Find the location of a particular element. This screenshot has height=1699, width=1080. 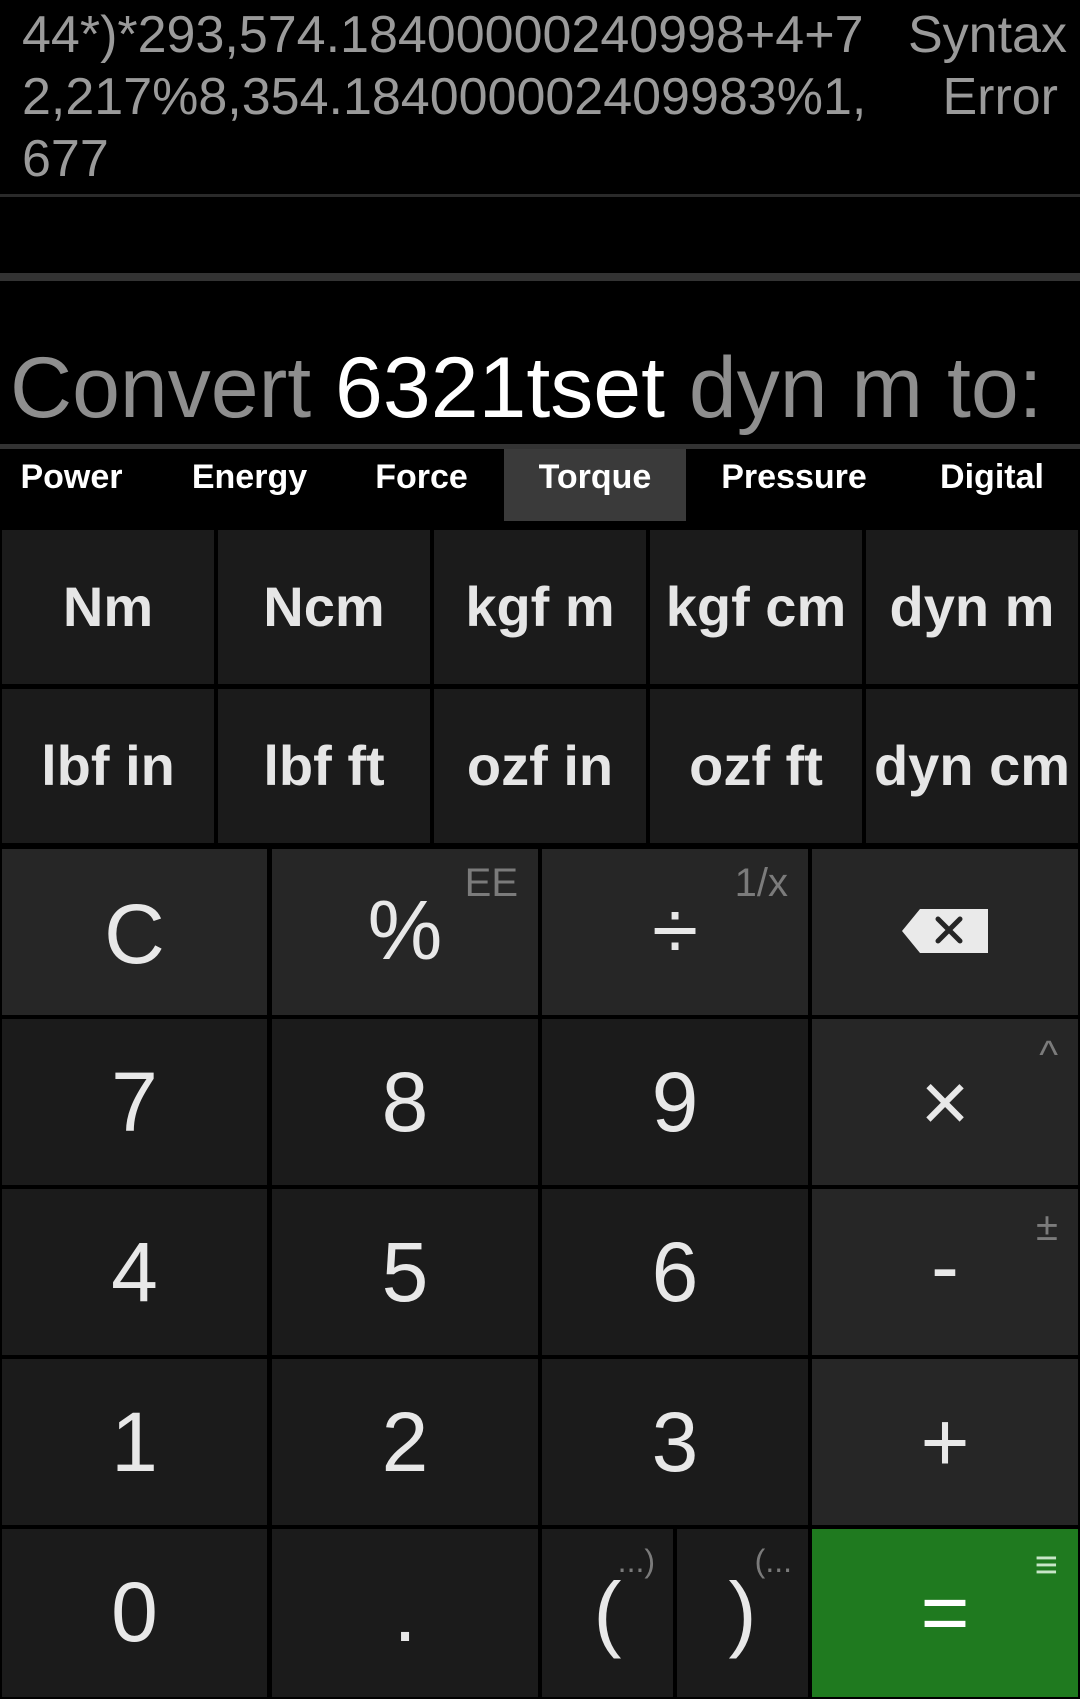

digit-8-button: 8 is located at coordinates (405, 1102).